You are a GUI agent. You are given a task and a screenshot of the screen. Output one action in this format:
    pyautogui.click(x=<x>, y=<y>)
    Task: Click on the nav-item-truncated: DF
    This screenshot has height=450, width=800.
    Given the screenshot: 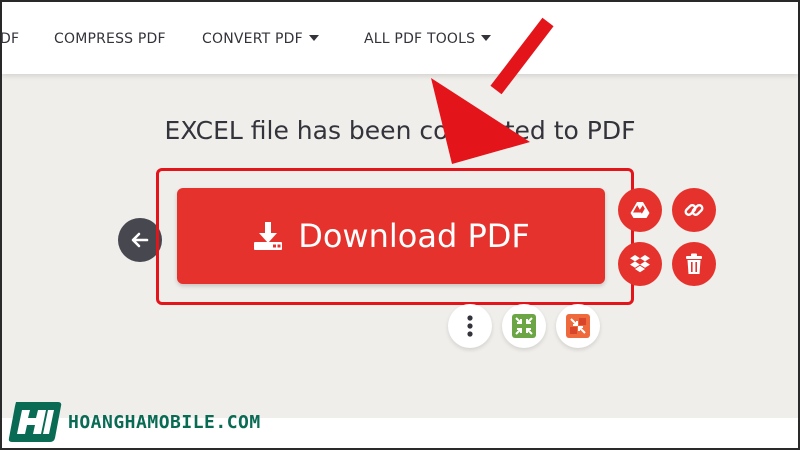 What is the action you would take?
    pyautogui.click(x=9, y=39)
    